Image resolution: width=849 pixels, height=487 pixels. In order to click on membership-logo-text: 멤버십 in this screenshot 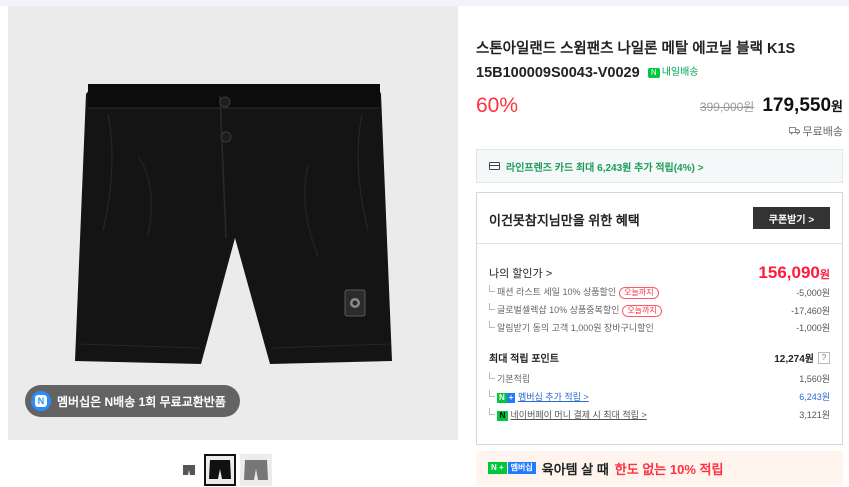, I will do `click(521, 468)`.